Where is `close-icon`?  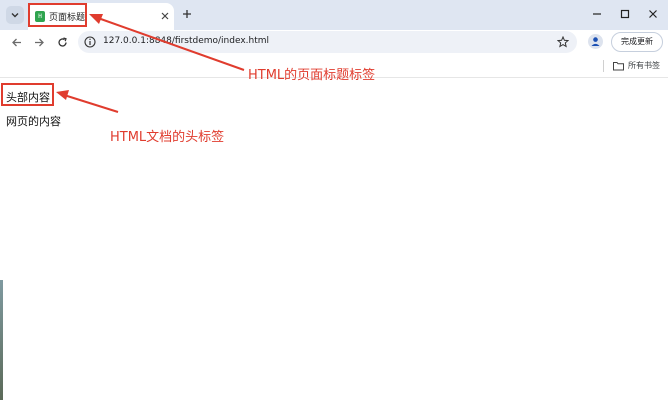
close-icon is located at coordinates (165, 16).